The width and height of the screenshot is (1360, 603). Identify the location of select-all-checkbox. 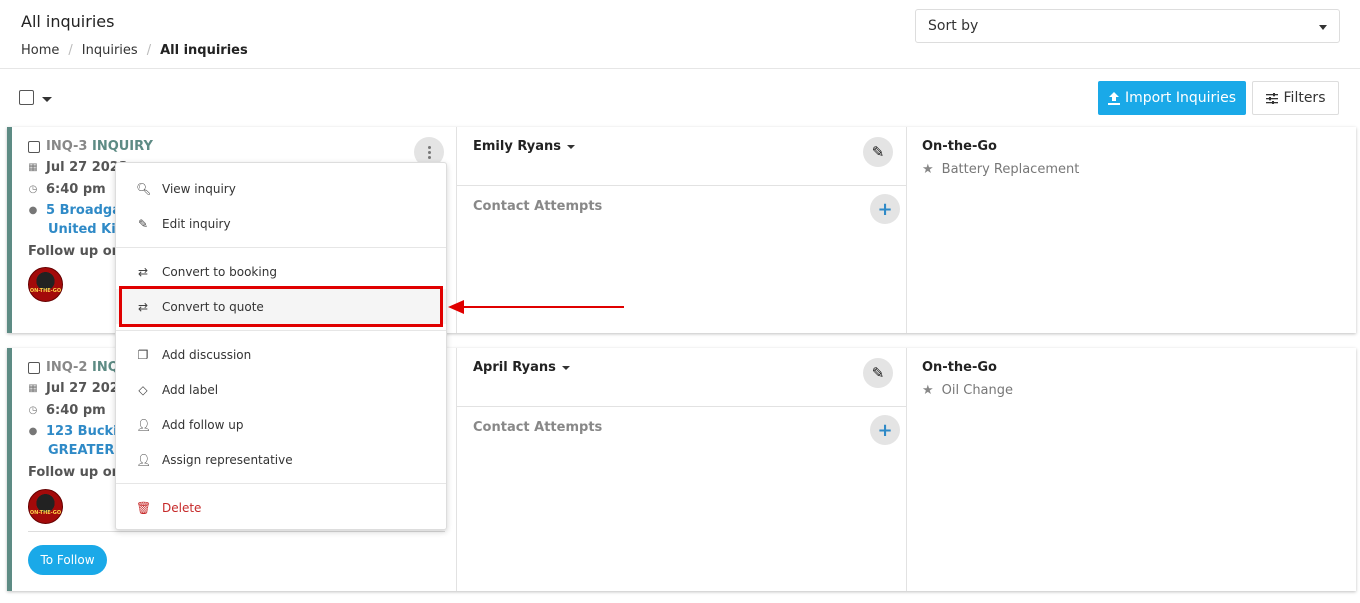
(26, 97).